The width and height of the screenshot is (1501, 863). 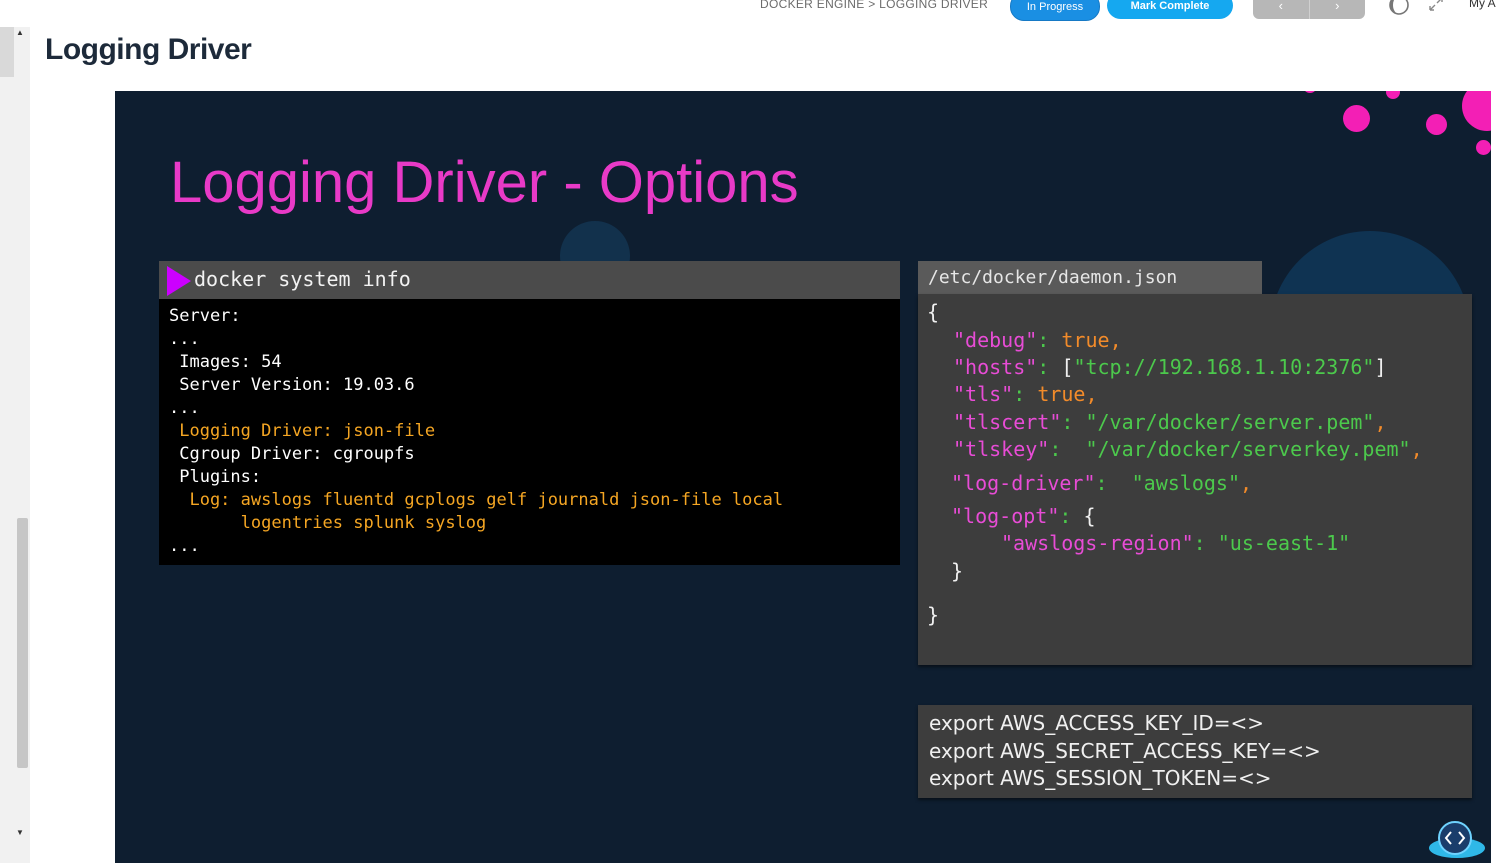 What do you see at coordinates (1097, 723) in the screenshot?
I see `export-line: export AWS_ACCESS_KEY_ID=<>` at bounding box center [1097, 723].